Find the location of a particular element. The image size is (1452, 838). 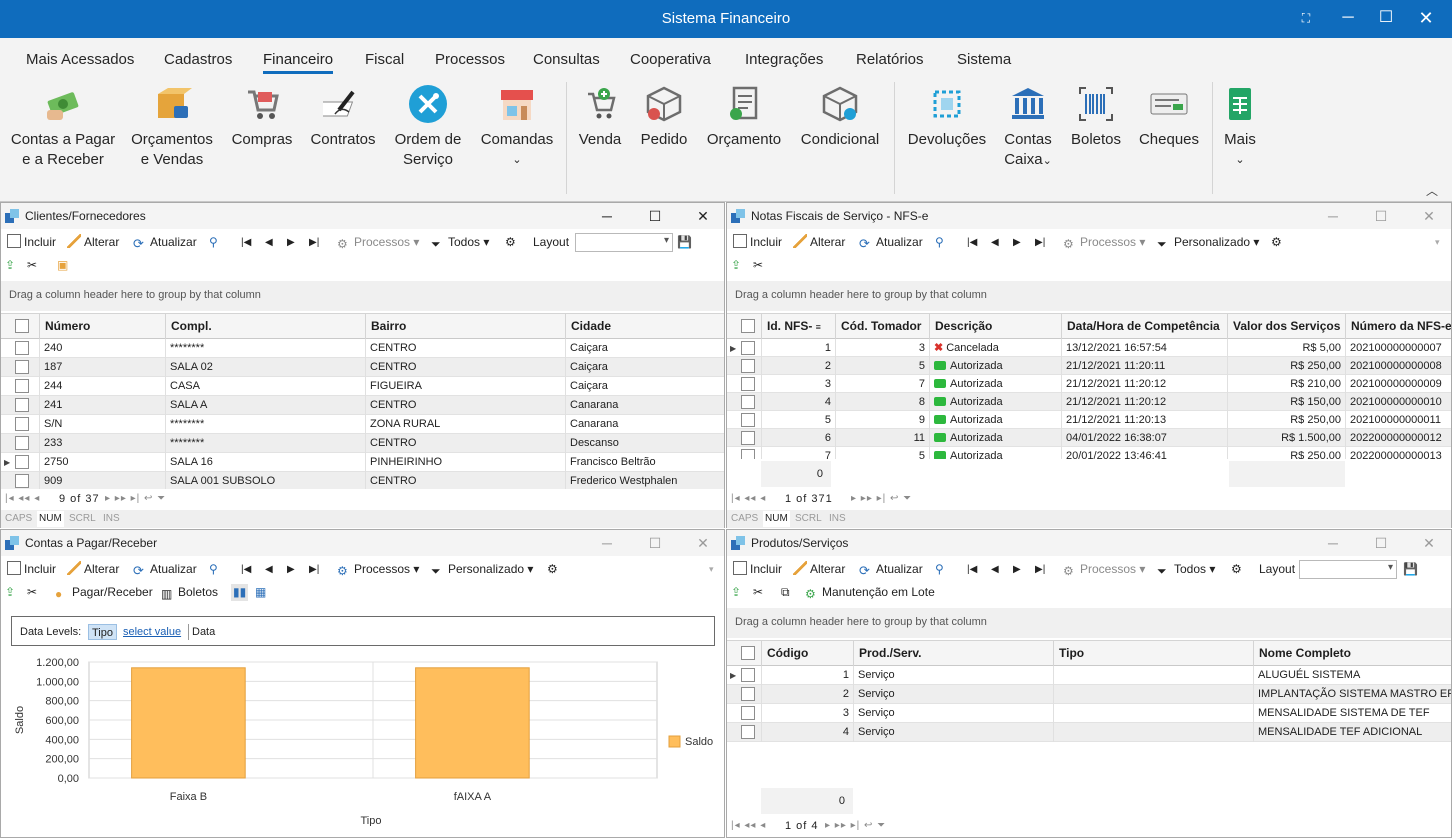

manutencao-lote-button: ⚙ Manutenção em Lote is located at coordinates (870, 592).